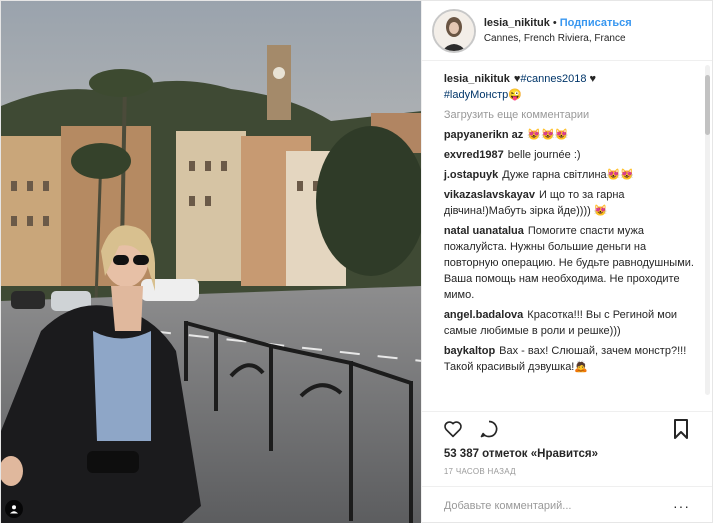  I want to click on add-comment-input, so click(553, 505).